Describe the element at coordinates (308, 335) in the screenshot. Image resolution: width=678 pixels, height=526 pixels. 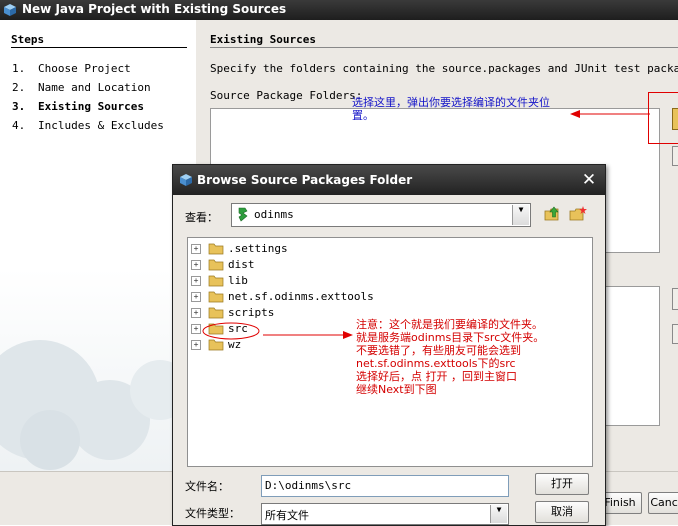
I see `annotation-arrow-src` at that location.